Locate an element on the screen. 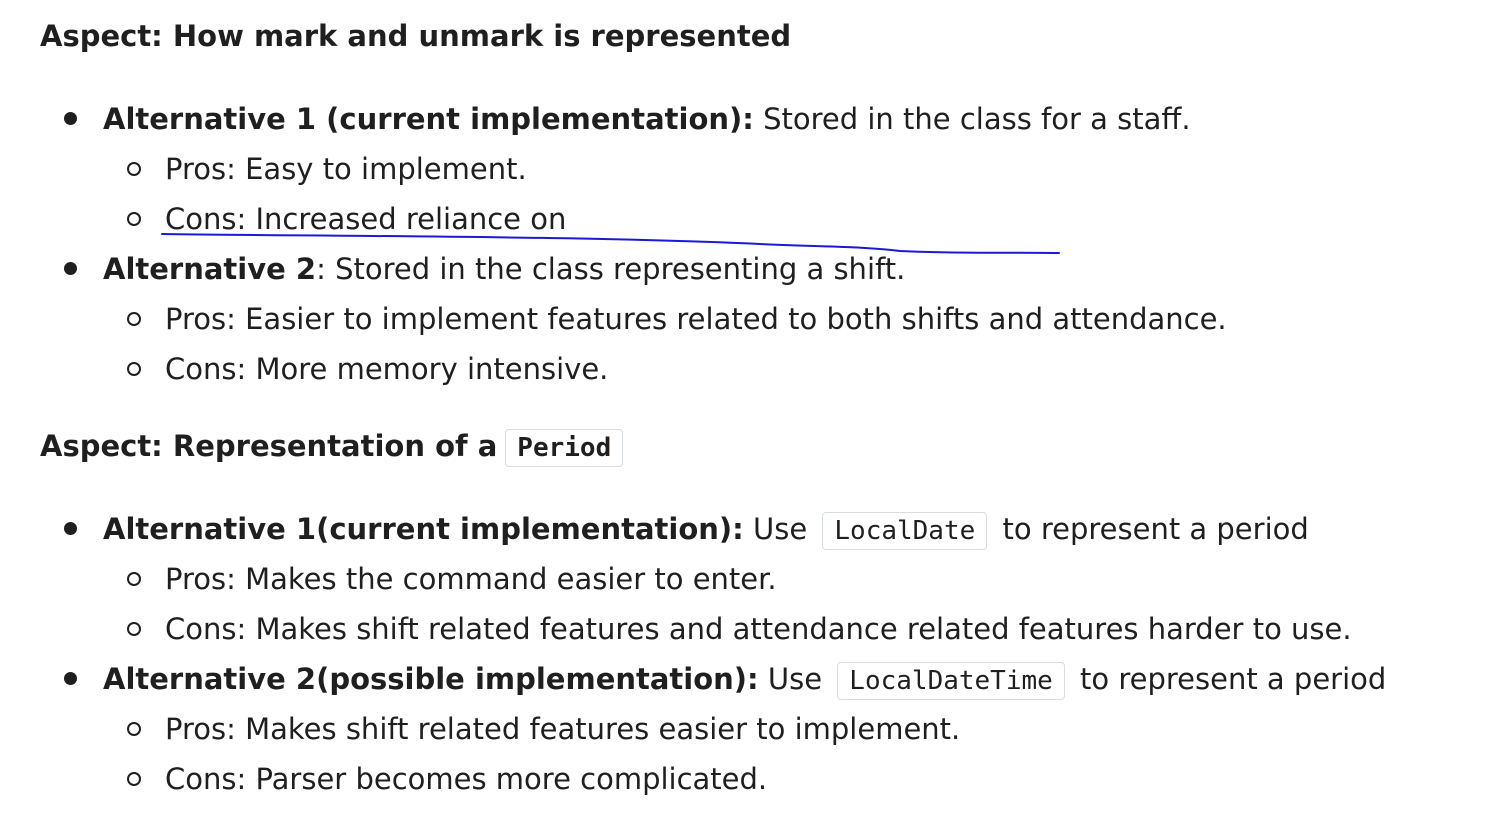 The width and height of the screenshot is (1493, 823). pros-text: Pros: Easy to implement. is located at coordinates (346, 169).